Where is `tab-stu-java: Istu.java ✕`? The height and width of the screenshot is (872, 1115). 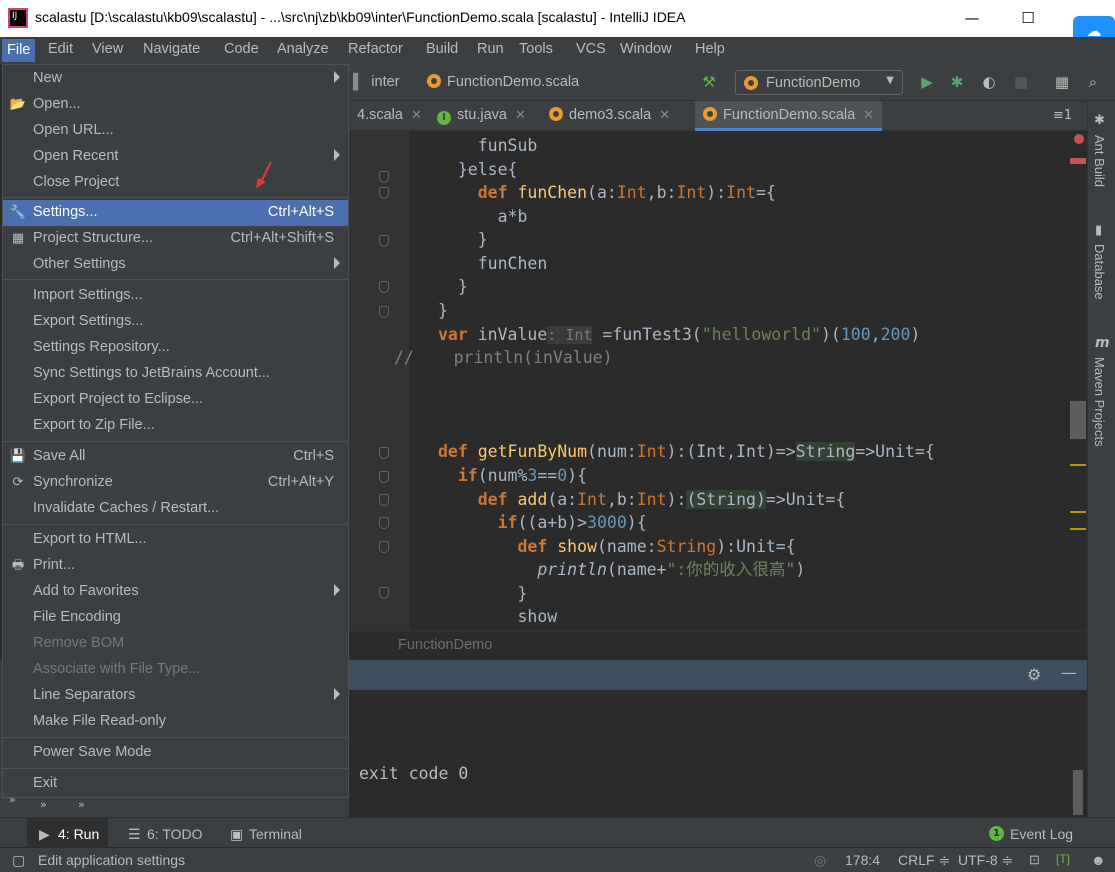 tab-stu-java: Istu.java ✕ is located at coordinates (481, 116).